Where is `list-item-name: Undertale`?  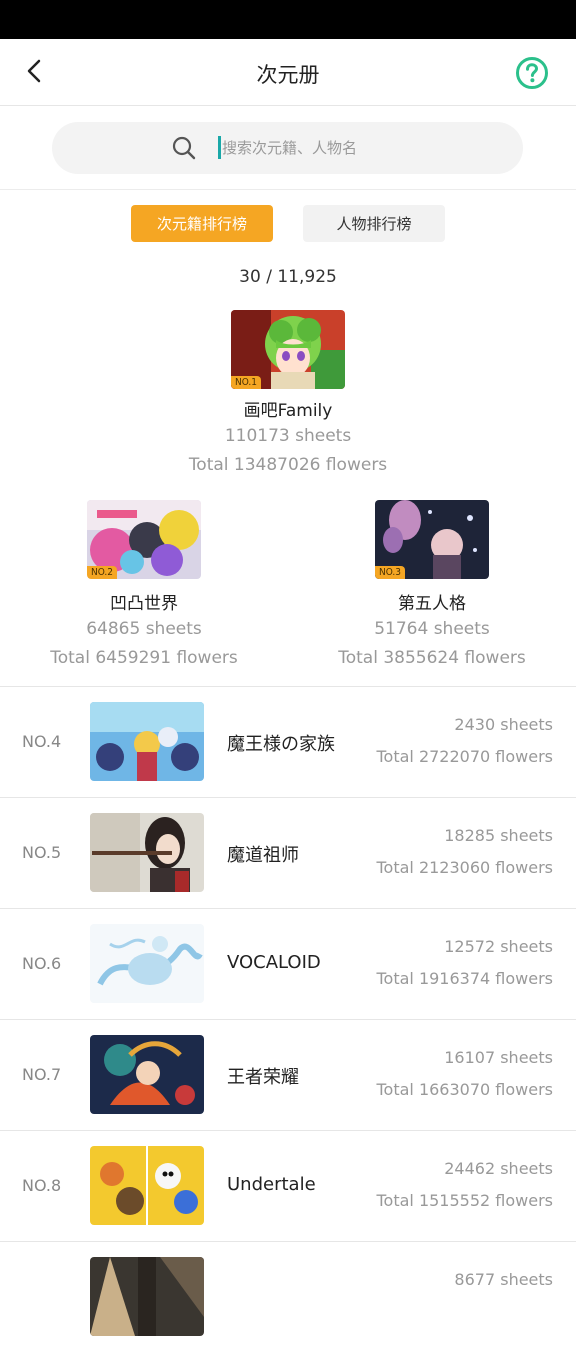
list-item-name: Undertale is located at coordinates (271, 1184).